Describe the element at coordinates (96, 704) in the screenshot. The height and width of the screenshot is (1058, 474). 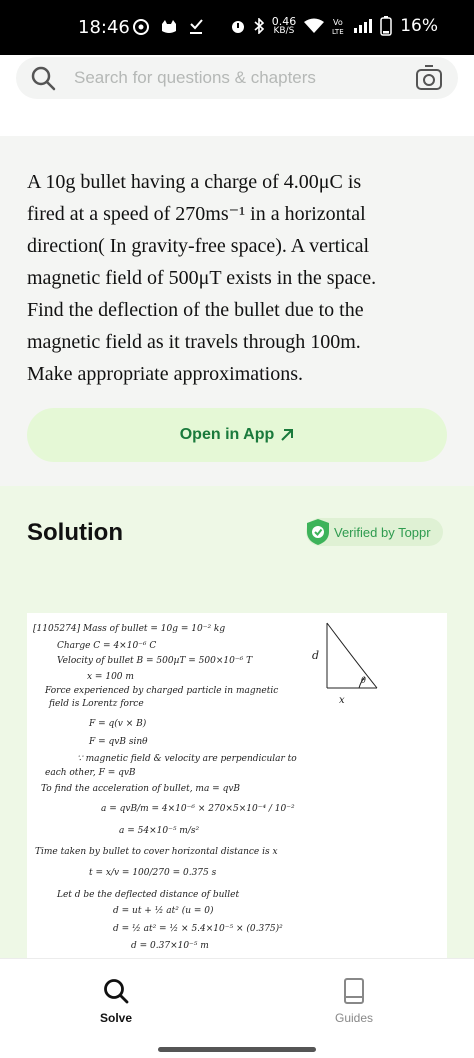
I see `hw-line: field is Lorentz force` at that location.